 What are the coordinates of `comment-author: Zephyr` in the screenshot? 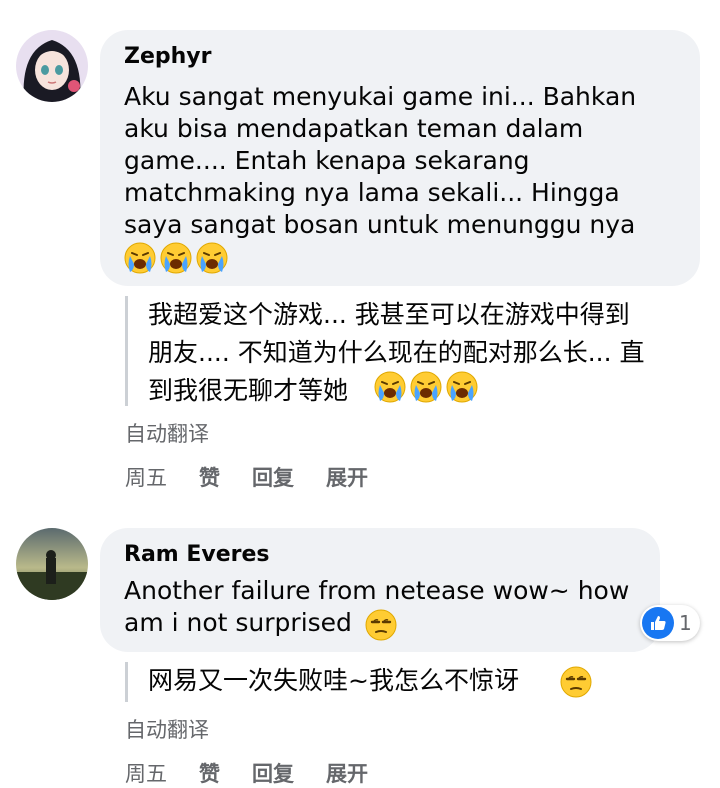 It's located at (167, 56).